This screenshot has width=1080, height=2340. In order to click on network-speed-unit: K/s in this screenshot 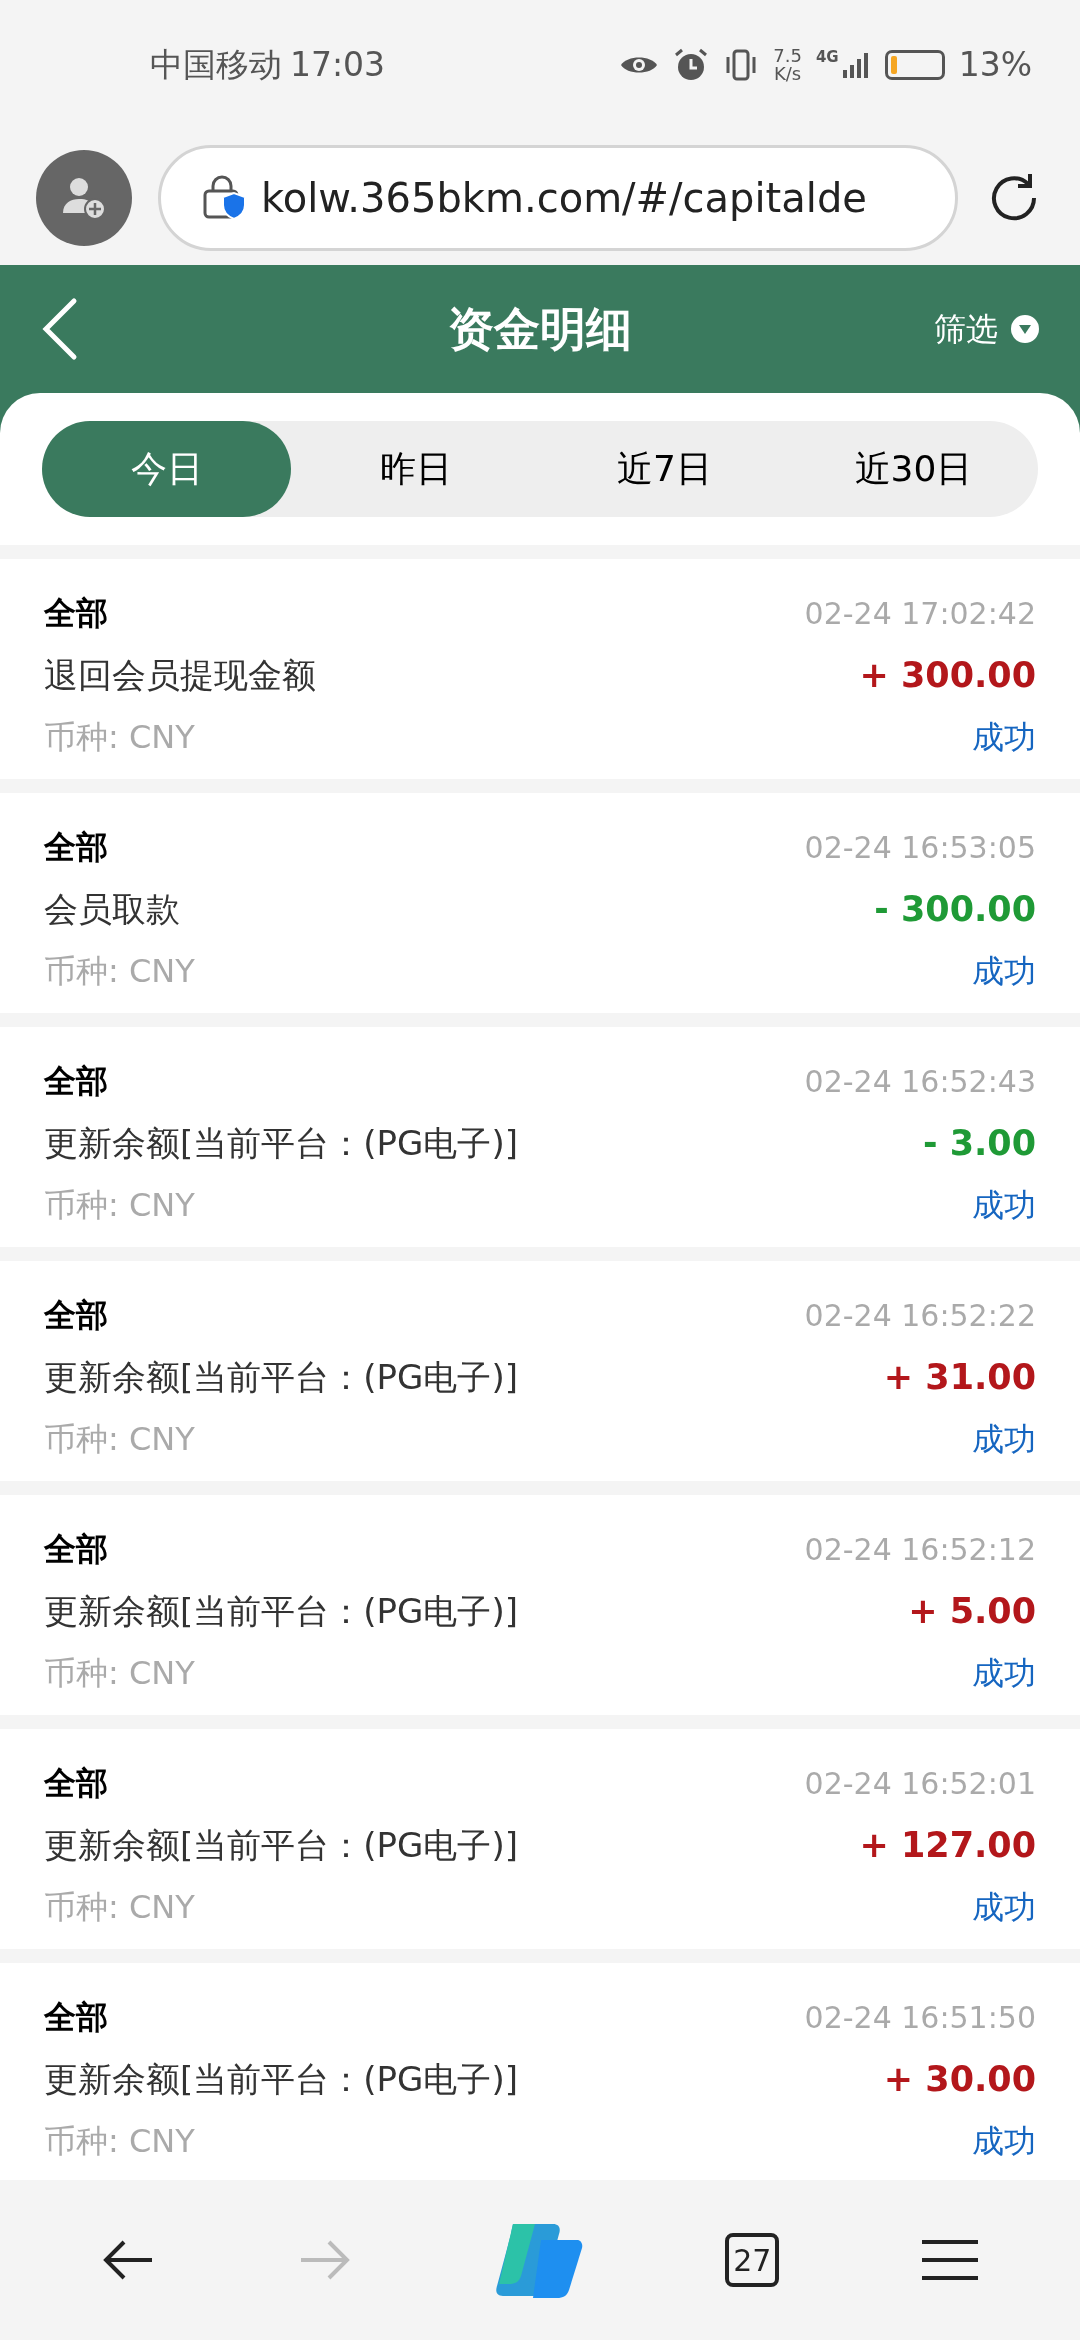, I will do `click(787, 74)`.